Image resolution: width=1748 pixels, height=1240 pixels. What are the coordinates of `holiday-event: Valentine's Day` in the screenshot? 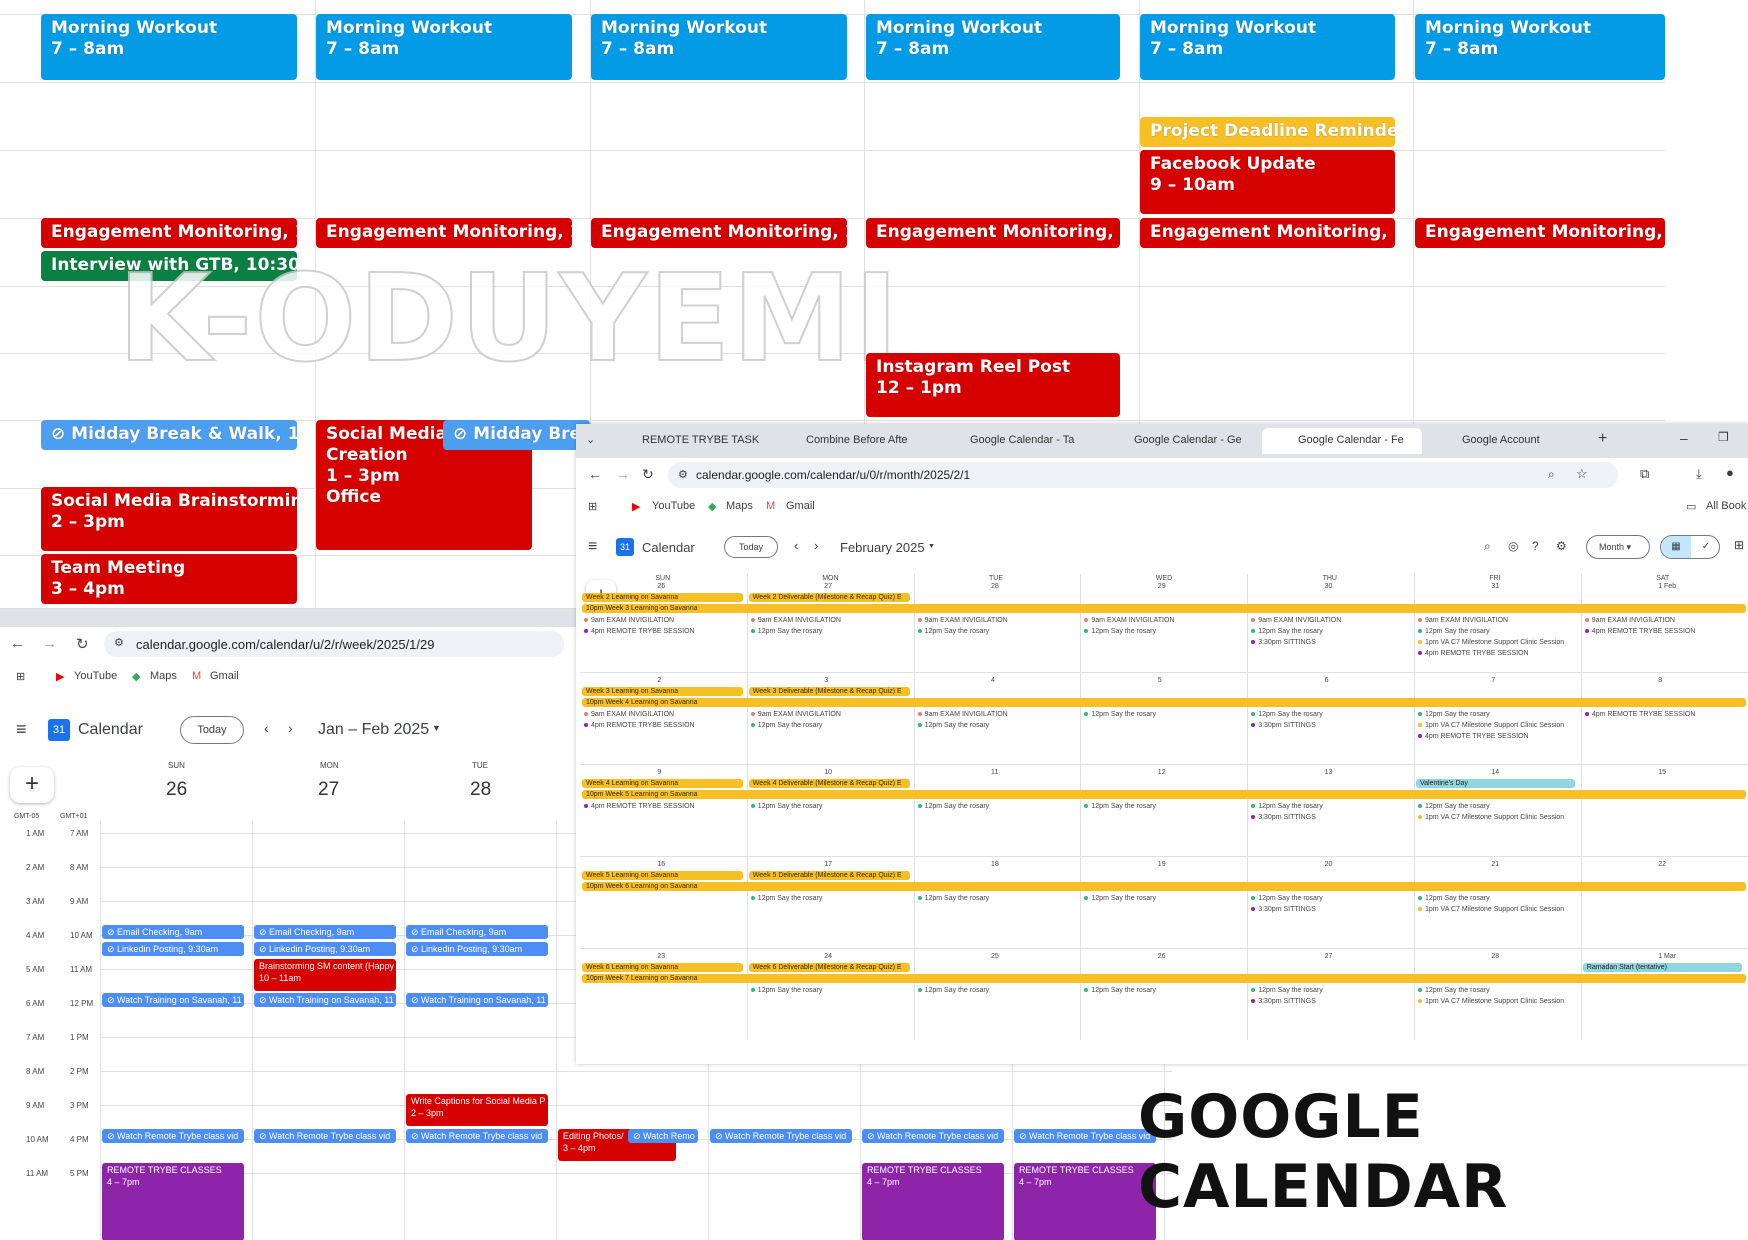 It's located at (1495, 783).